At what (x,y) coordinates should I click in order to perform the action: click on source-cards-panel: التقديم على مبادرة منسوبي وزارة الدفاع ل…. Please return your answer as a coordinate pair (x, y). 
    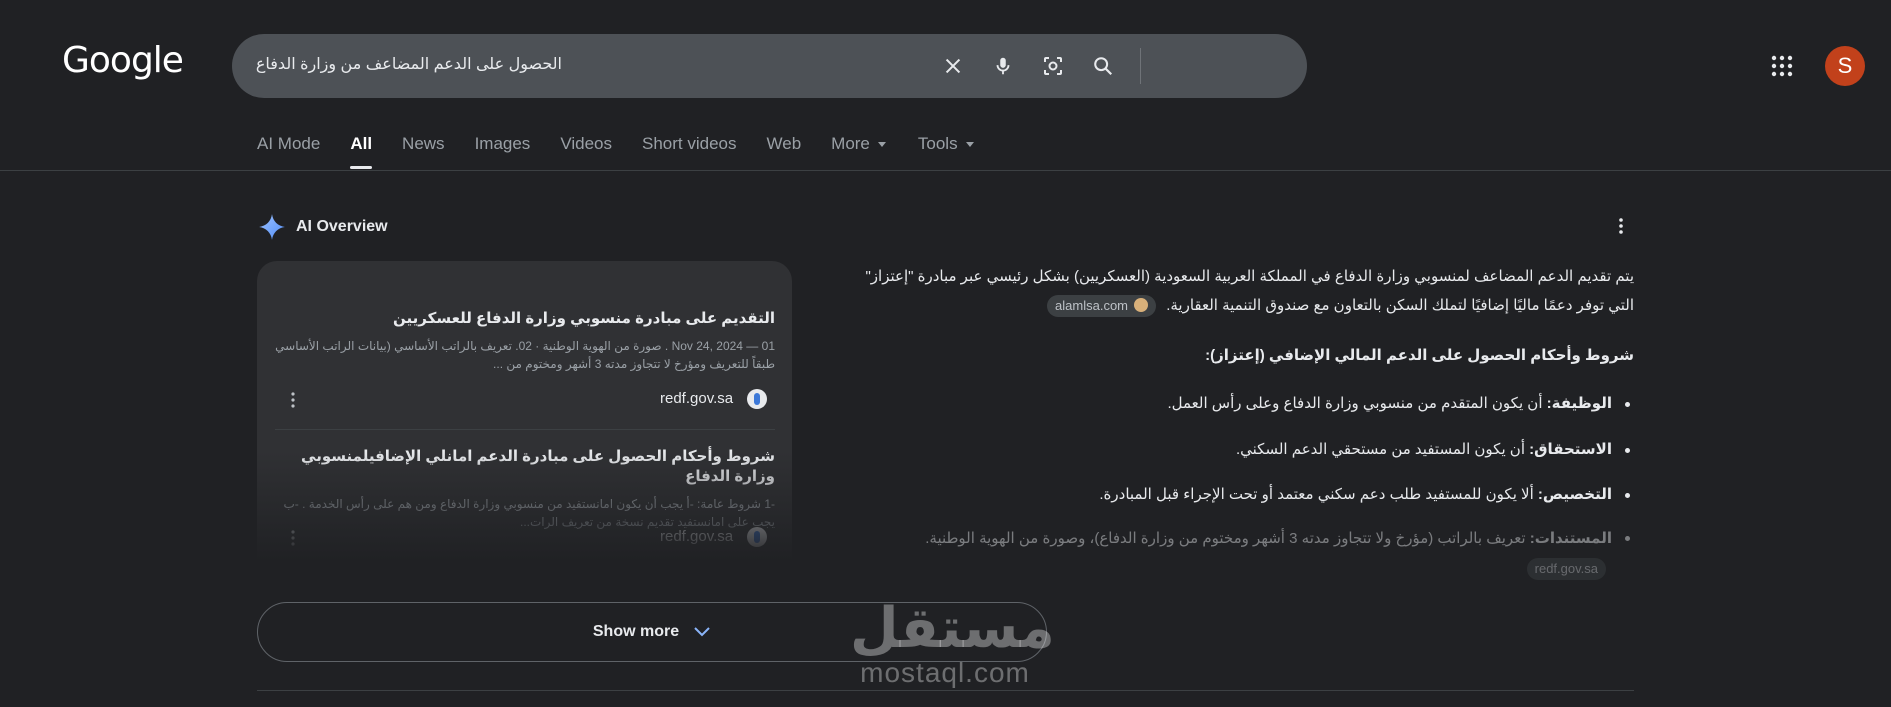
    Looking at the image, I should click on (524, 411).